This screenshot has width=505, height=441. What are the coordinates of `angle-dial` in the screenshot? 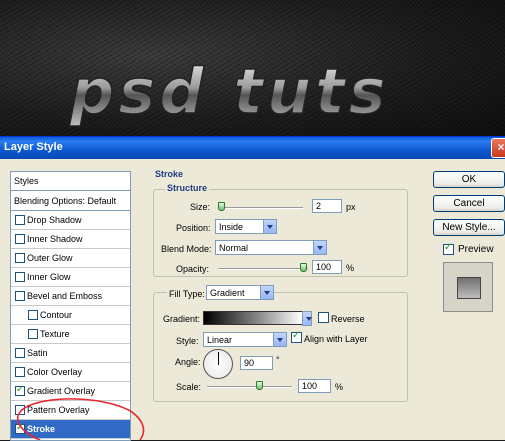 It's located at (218, 364).